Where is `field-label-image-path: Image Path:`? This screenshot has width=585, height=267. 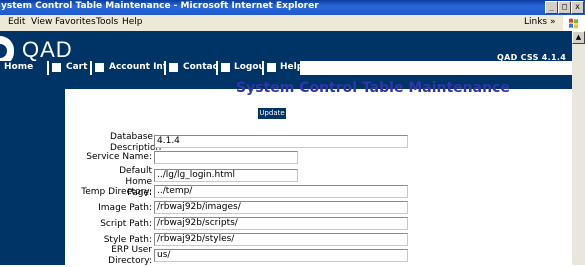
field-label-image-path: Image Path: is located at coordinates (125, 208).